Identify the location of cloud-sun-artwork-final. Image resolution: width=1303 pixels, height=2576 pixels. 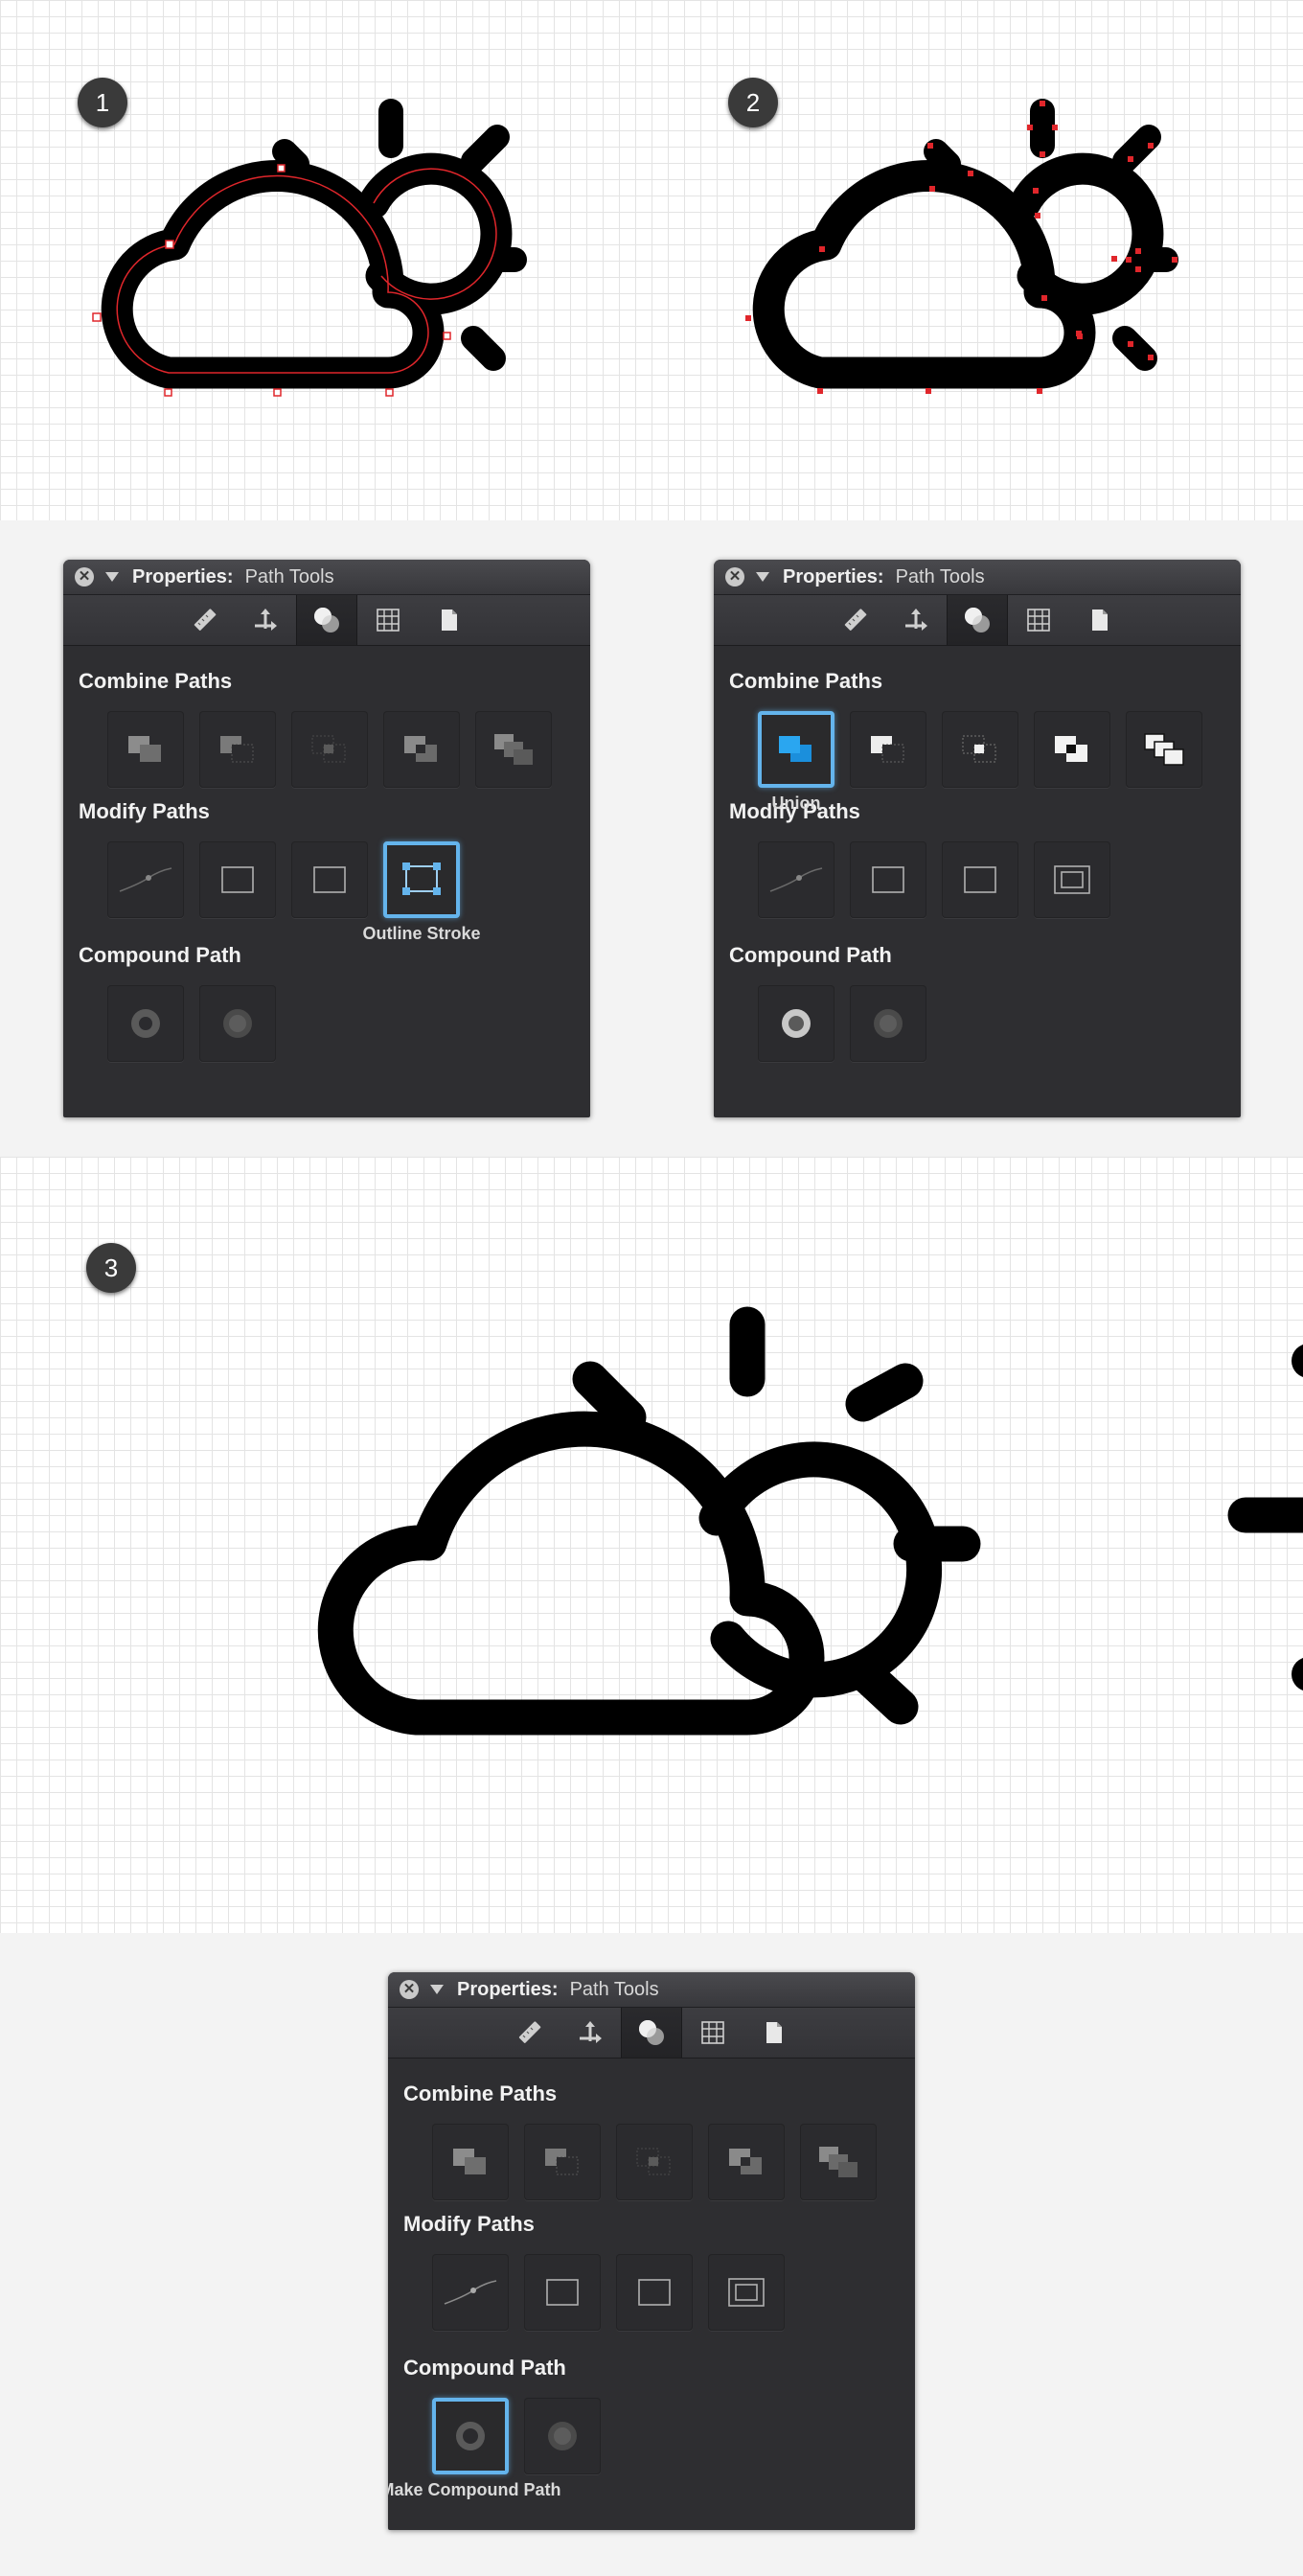
(810, 1521).